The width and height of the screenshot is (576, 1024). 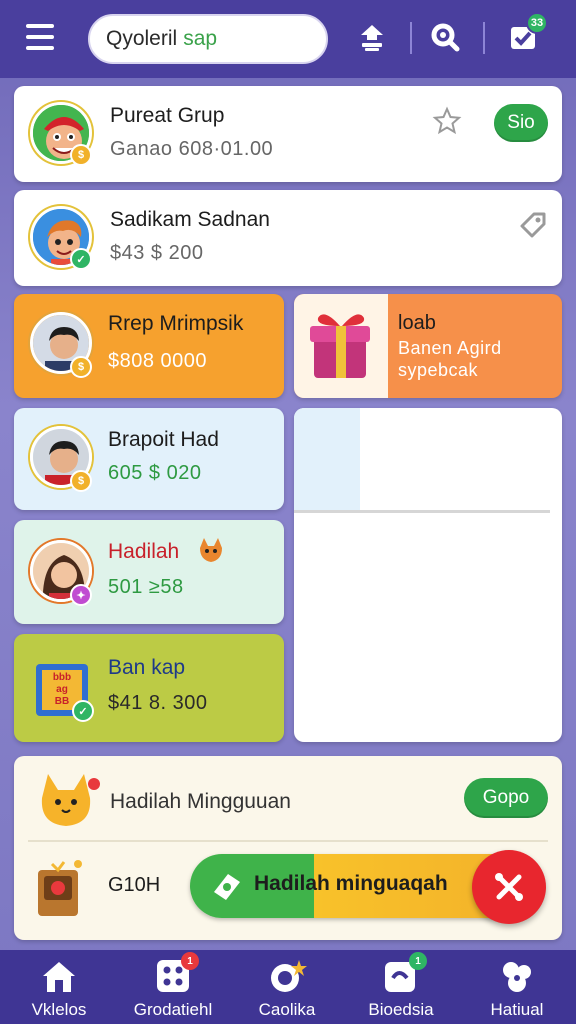 I want to click on card-subtitle: Banen Agird, so click(x=450, y=348).